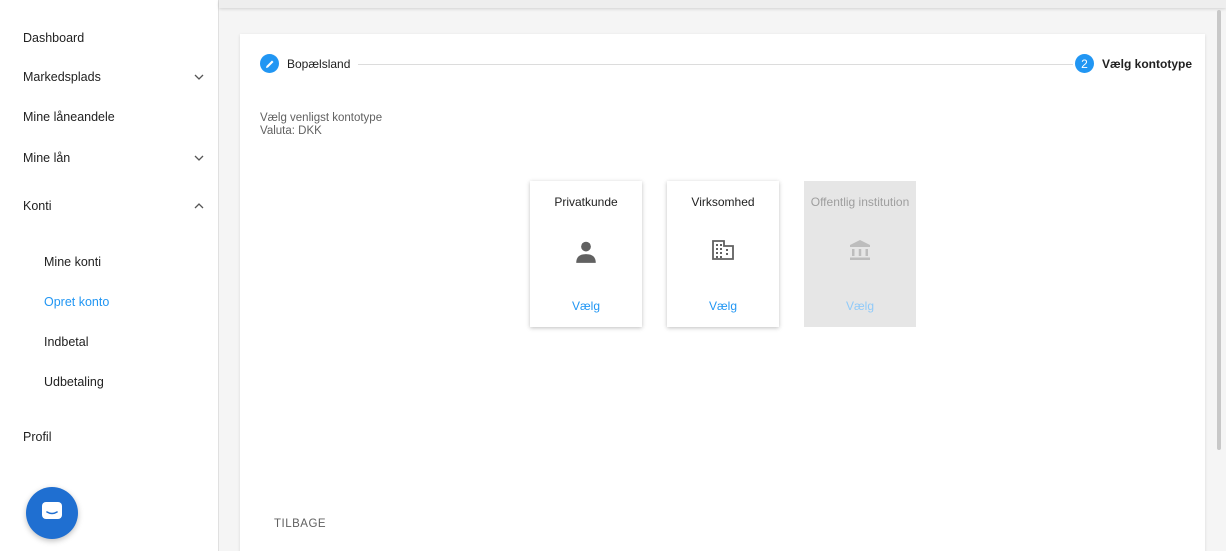 The height and width of the screenshot is (551, 1226). I want to click on account-type-offentlig-institution: Offentlig institution Vælg, so click(860, 254).